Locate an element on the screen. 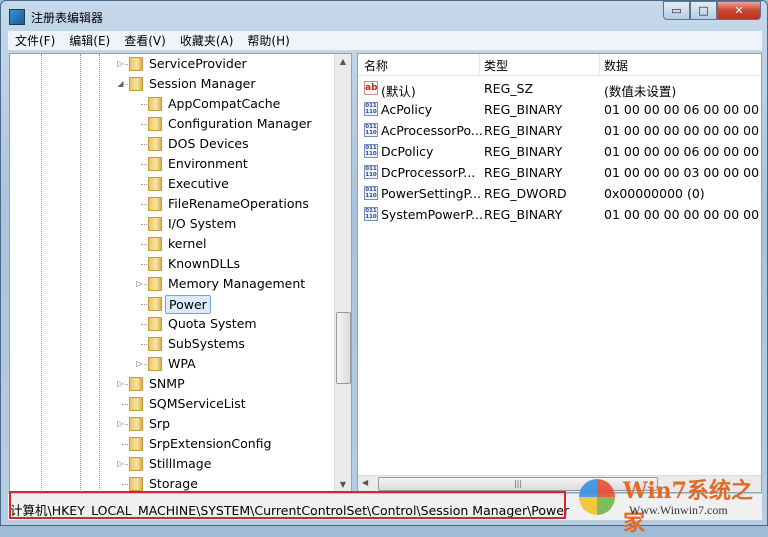  title-bar: 注册表编辑器 is located at coordinates (56, 17).